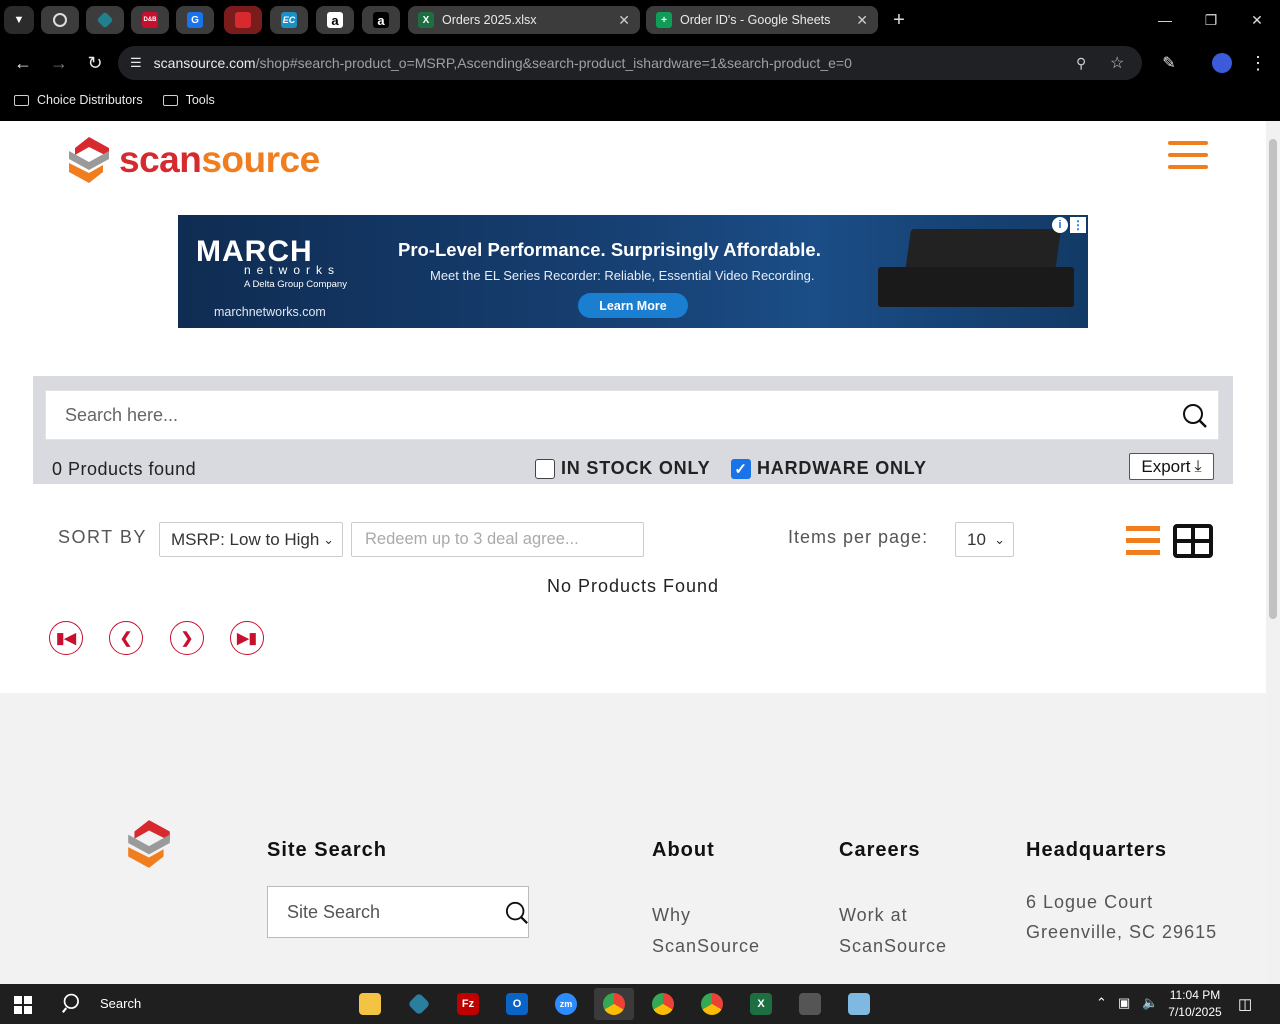  I want to click on volume-icon: 🔈, so click(1150, 1003).